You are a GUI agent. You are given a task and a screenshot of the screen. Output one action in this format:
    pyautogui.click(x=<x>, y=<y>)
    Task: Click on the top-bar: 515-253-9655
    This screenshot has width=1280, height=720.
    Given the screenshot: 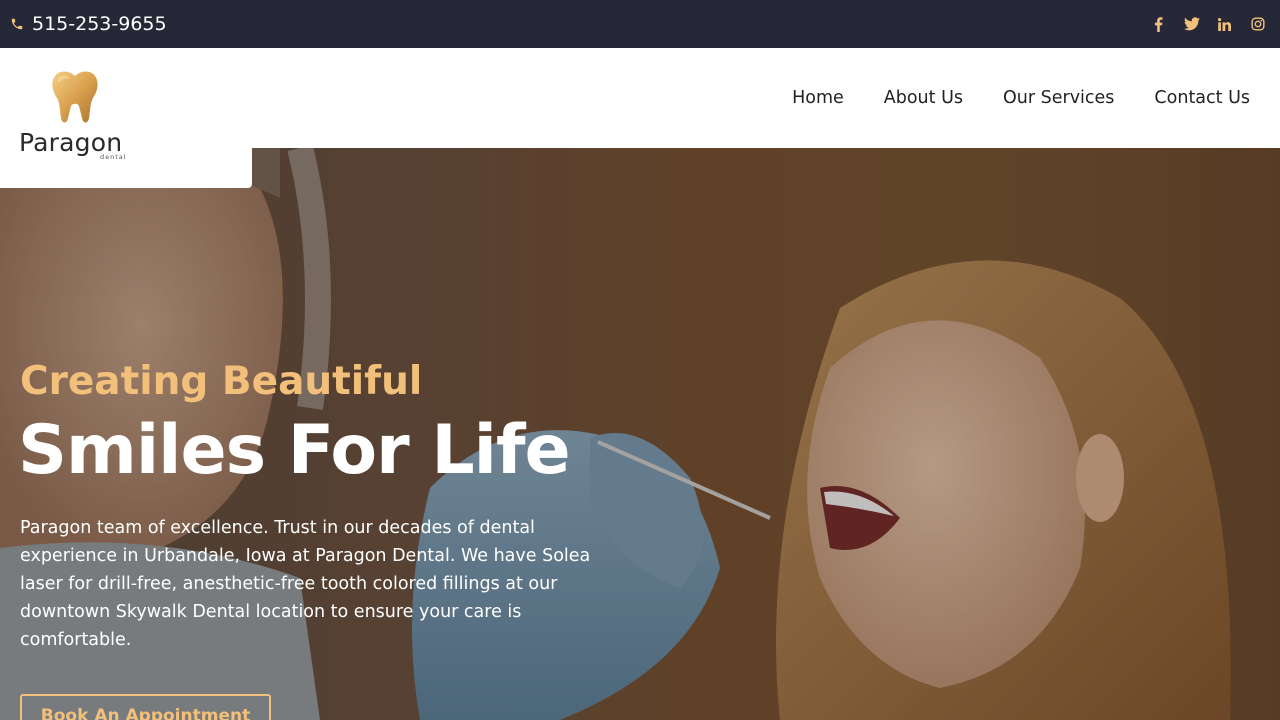 What is the action you would take?
    pyautogui.click(x=640, y=24)
    